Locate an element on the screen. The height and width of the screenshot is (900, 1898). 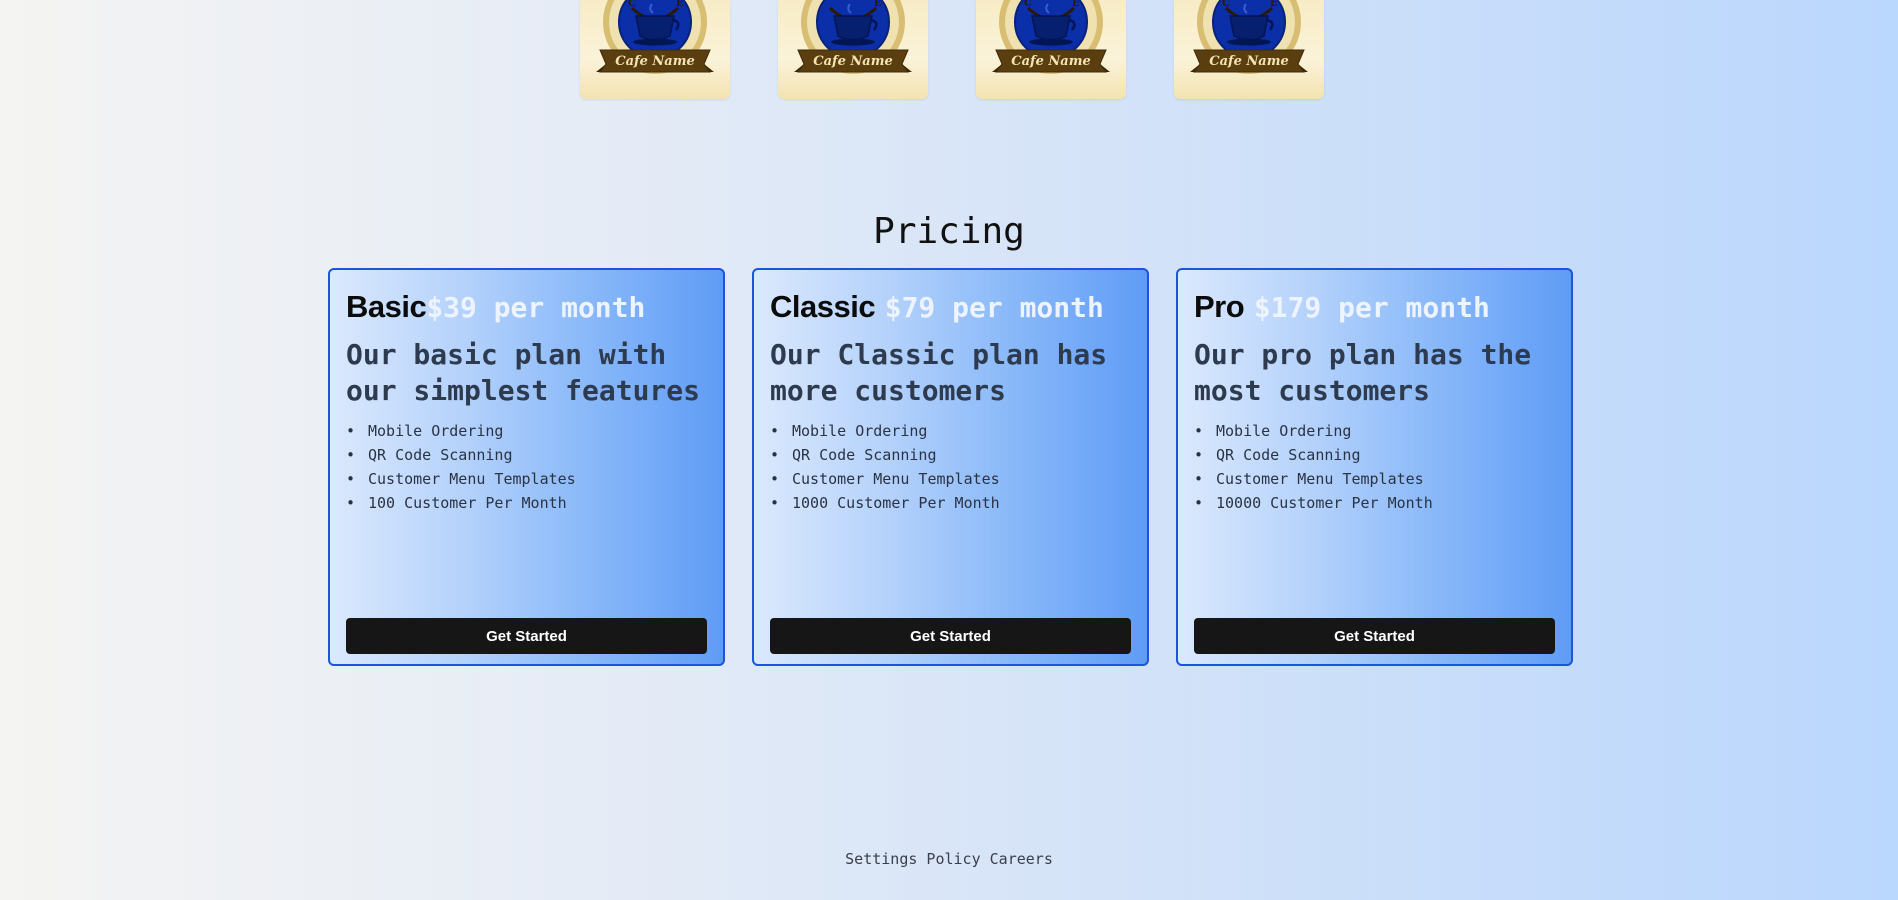
plan-feature: • 100 Customer Per Month is located at coordinates (526, 503).